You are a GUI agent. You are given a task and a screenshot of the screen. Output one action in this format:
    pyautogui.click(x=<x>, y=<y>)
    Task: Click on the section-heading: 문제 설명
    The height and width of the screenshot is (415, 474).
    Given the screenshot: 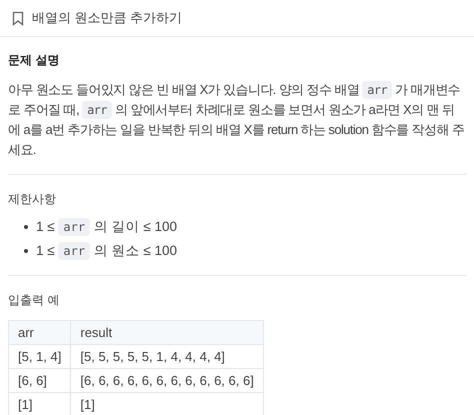 What is the action you would take?
    pyautogui.click(x=34, y=60)
    